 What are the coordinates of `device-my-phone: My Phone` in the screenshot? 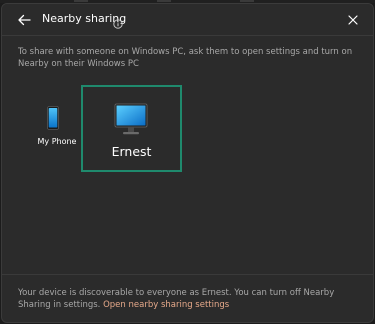 It's located at (57, 129).